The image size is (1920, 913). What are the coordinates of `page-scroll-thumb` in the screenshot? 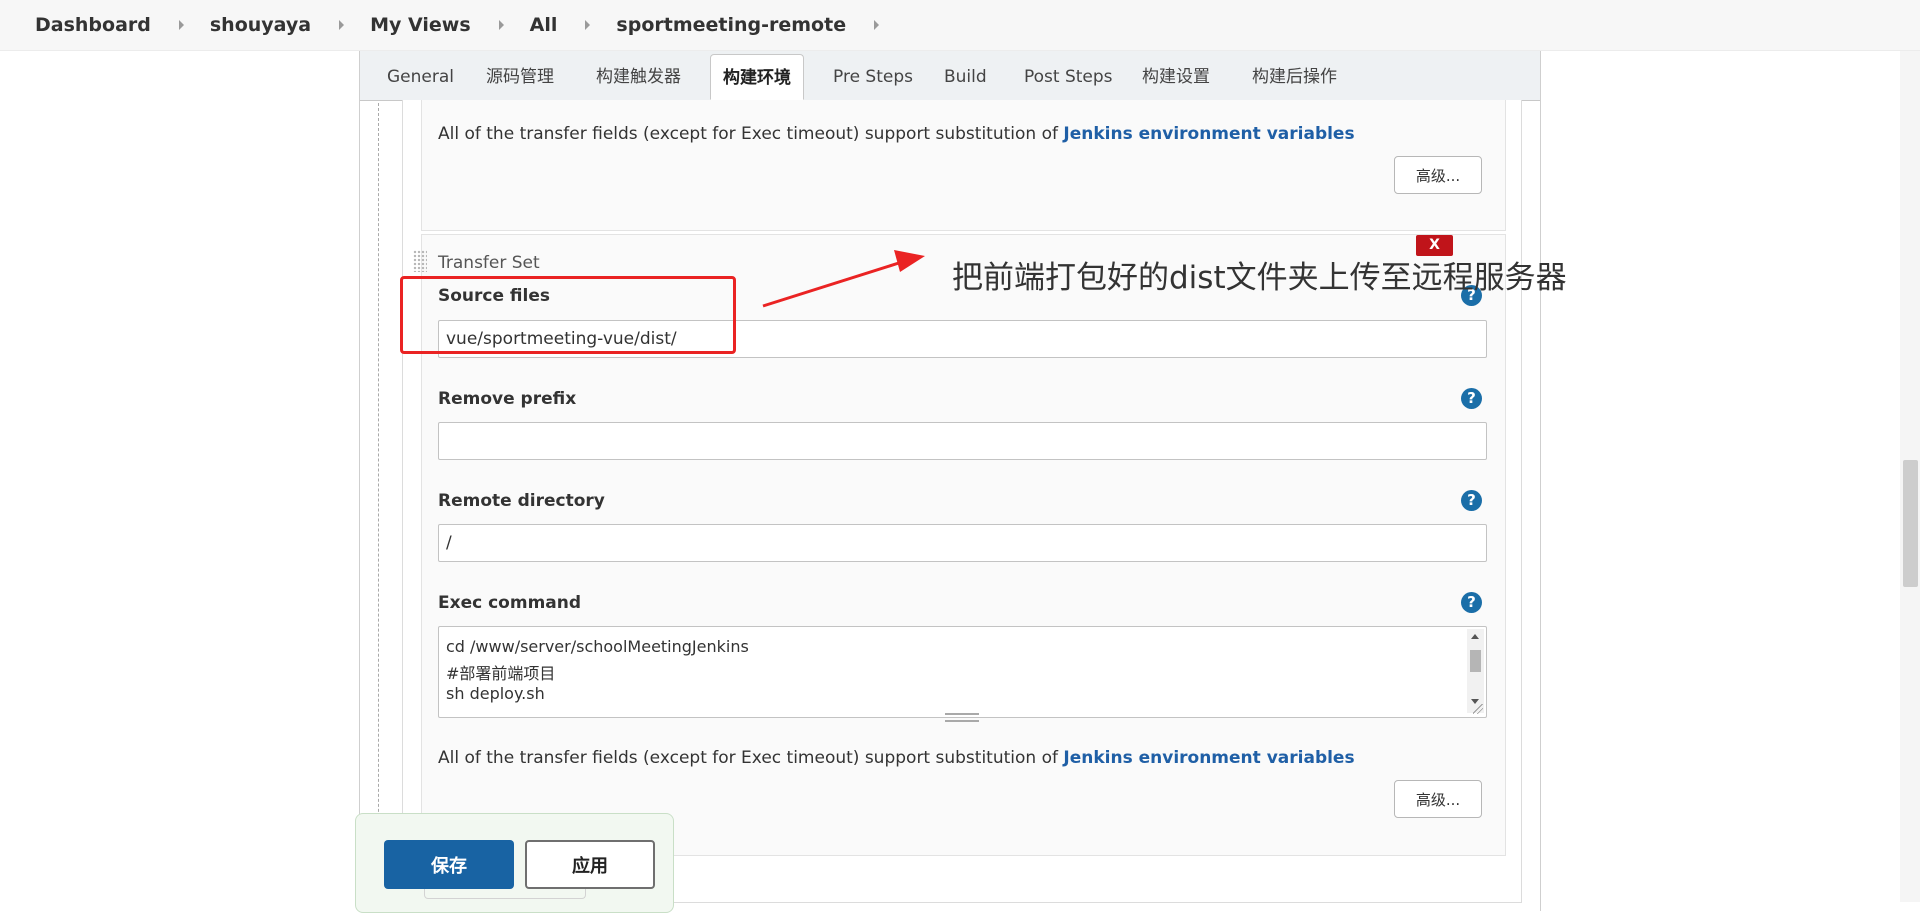 It's located at (1910, 523).